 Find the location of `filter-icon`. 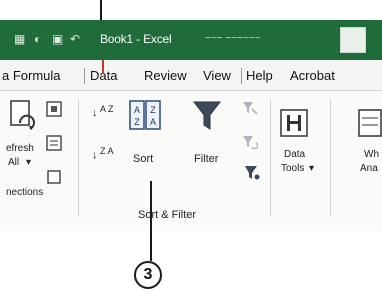

filter-icon is located at coordinates (207, 116).